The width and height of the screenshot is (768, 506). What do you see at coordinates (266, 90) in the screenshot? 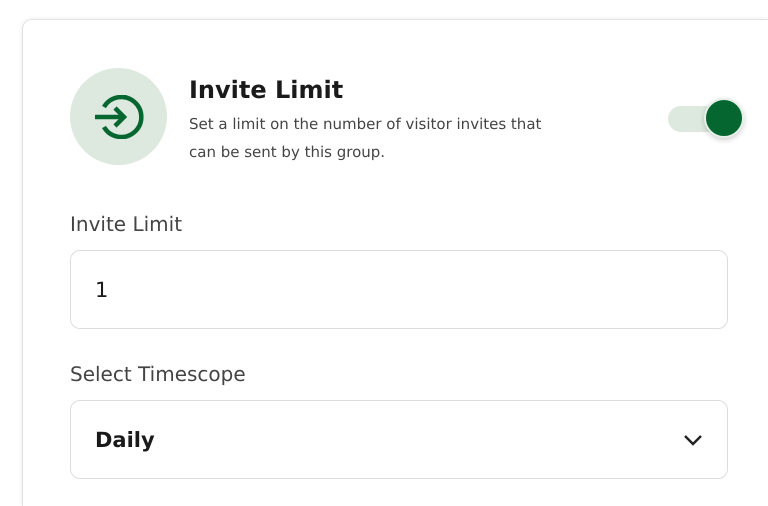
I see `section-title: Invite Limit` at bounding box center [266, 90].